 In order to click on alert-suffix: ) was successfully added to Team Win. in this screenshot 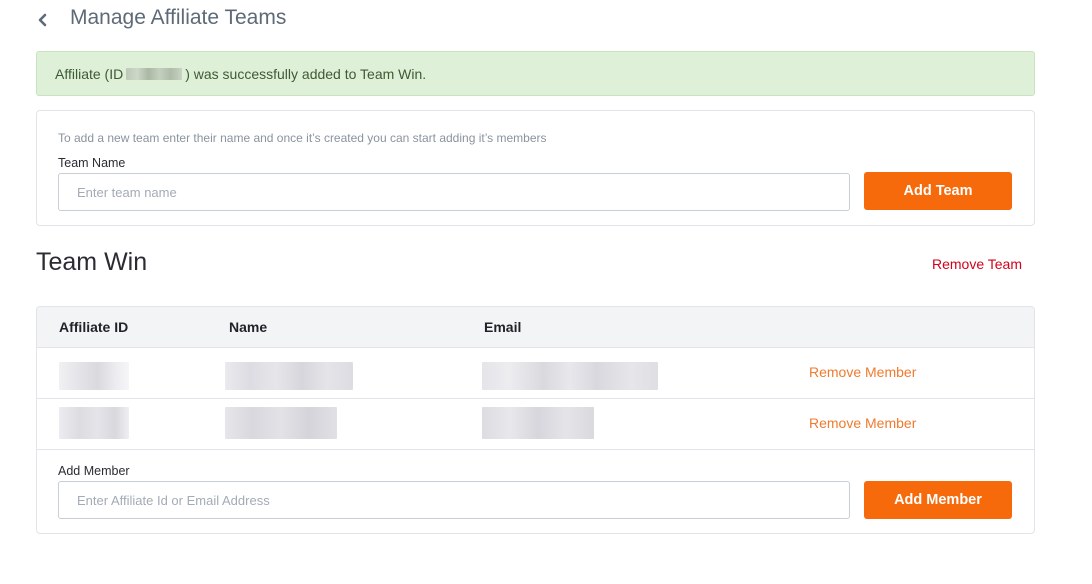, I will do `click(306, 73)`.